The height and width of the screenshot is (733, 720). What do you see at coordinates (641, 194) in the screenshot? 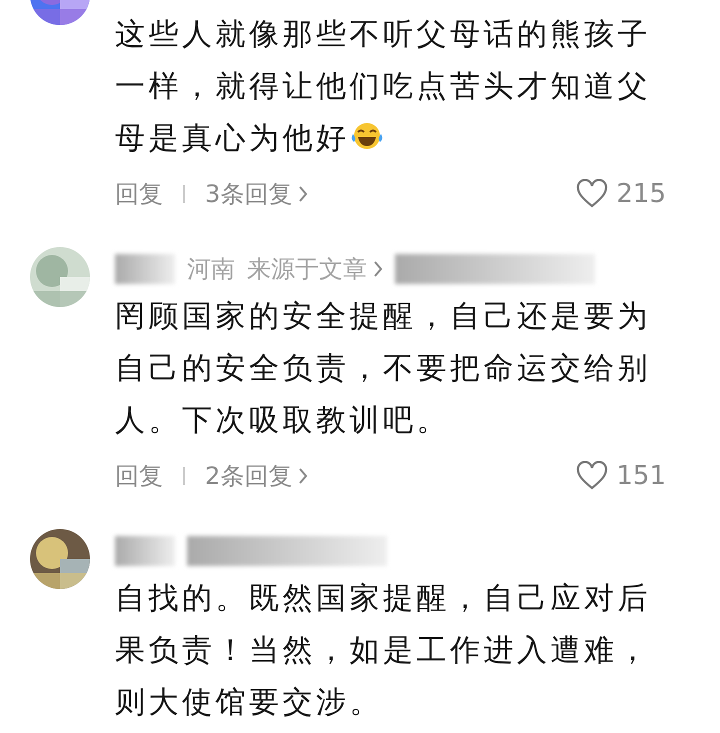
I see `like-count: 215` at bounding box center [641, 194].